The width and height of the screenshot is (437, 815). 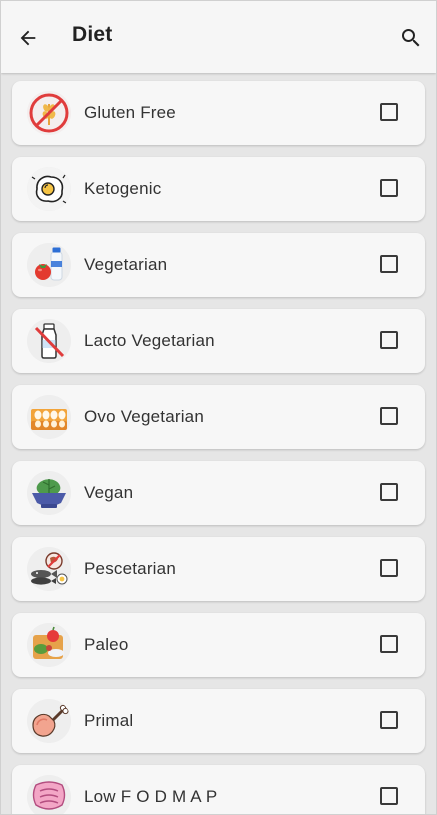 I want to click on diet-label: Paleo, so click(x=106, y=644).